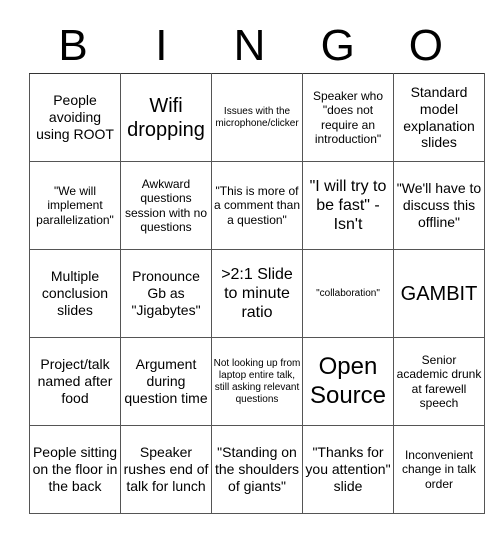 The height and width of the screenshot is (544, 500). What do you see at coordinates (75, 293) in the screenshot?
I see `bingo-cell: Multiple conclusion slides` at bounding box center [75, 293].